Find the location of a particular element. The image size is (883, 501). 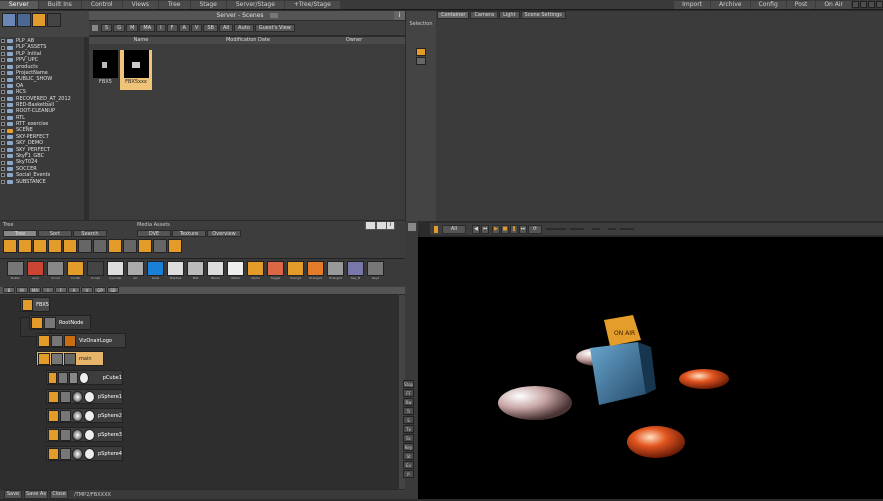

group-icon is located at coordinates (40, 246).